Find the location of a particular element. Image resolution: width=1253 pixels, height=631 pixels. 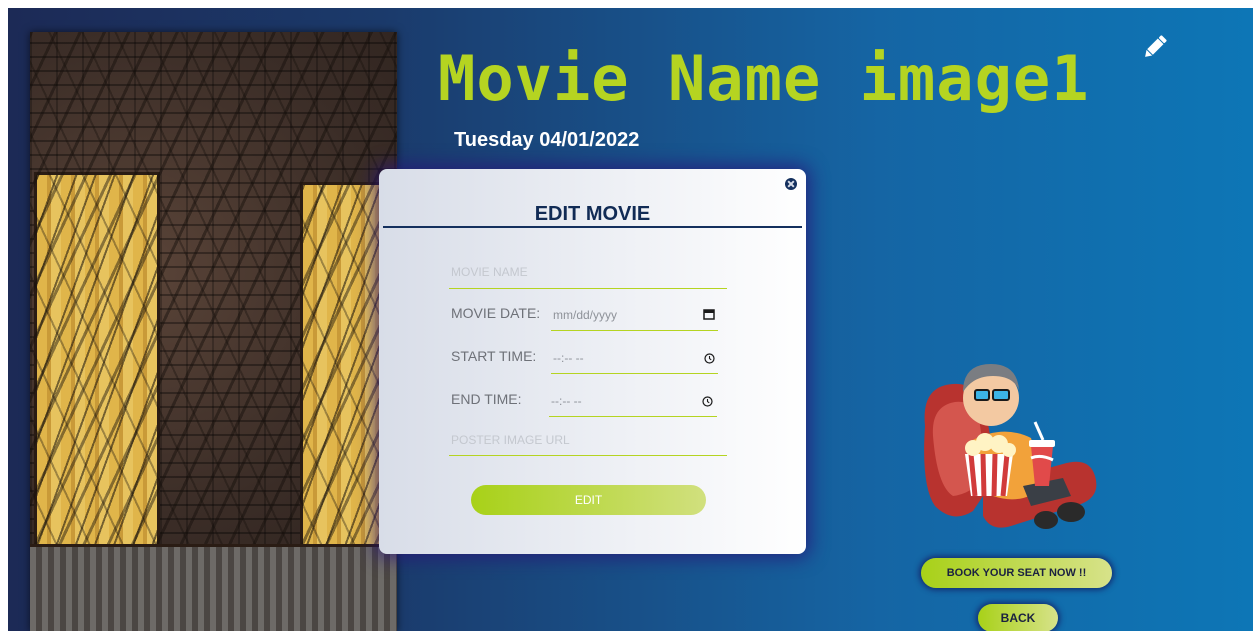

back-button: BACK is located at coordinates (1018, 617).